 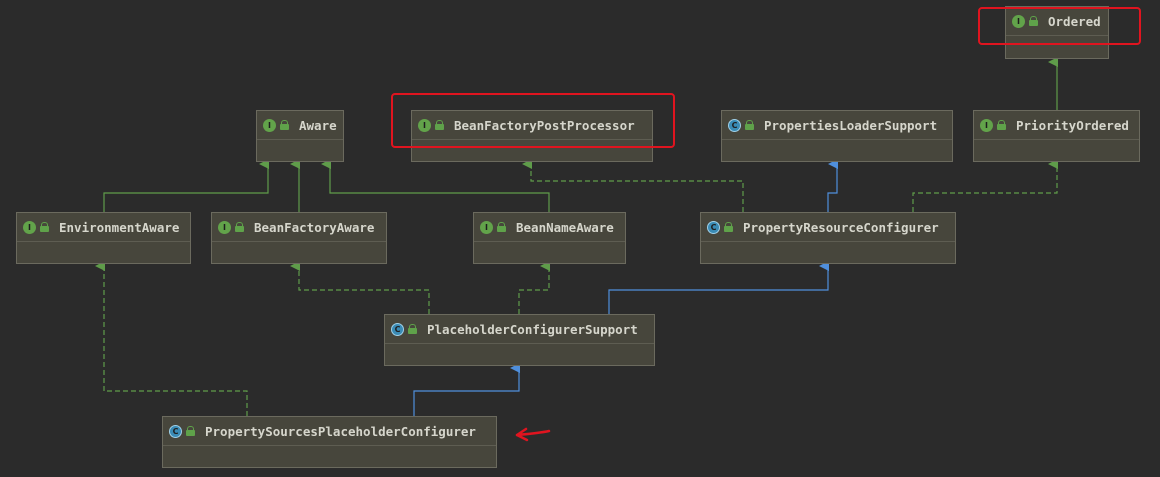 What do you see at coordinates (435, 185) in the screenshot?
I see `edge-bnaware-to-aware` at bounding box center [435, 185].